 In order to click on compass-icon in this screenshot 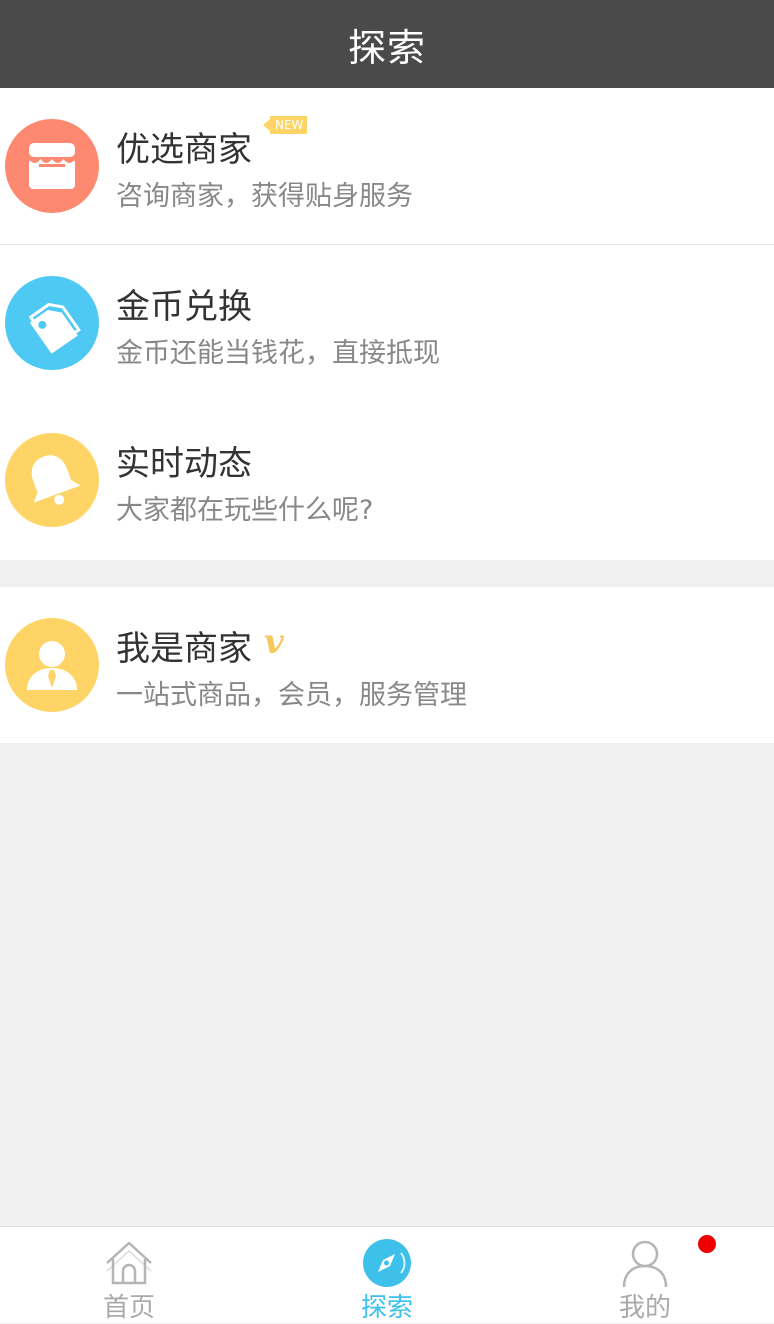, I will do `click(387, 1263)`.